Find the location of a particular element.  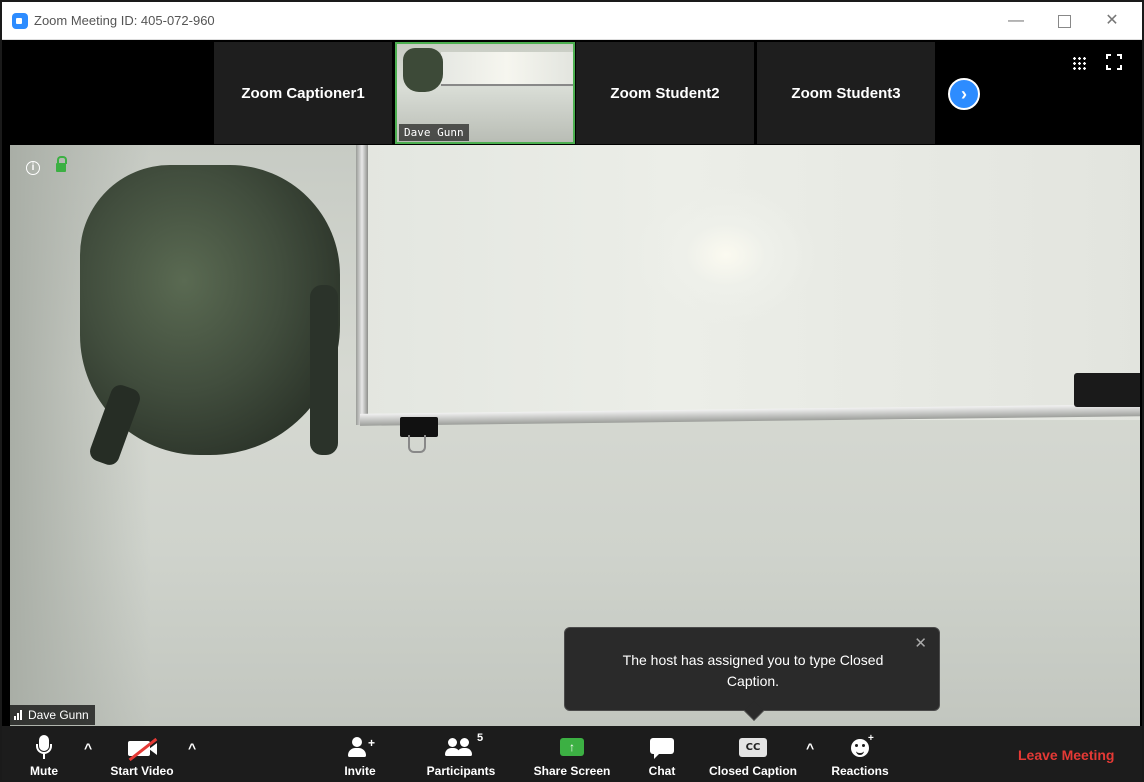

share-screen-button: ↑ Share Screen is located at coordinates (572, 753).